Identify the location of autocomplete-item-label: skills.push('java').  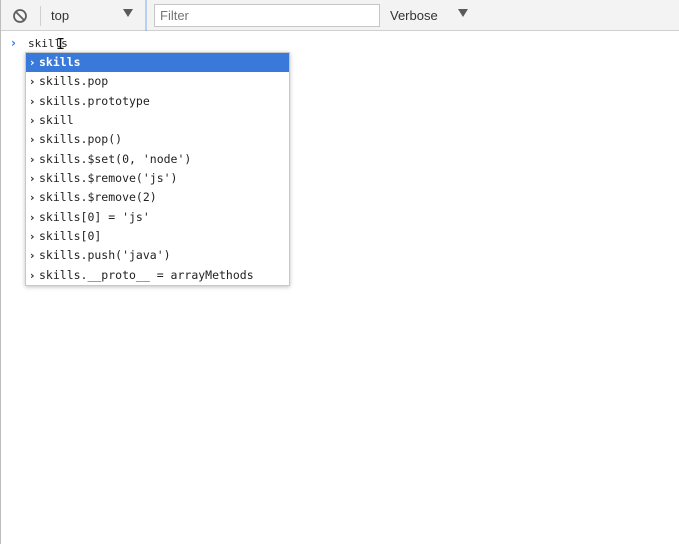
(105, 255).